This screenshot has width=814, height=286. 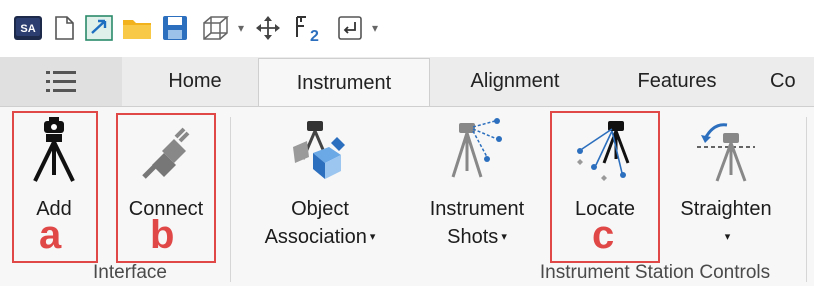 I want to click on tab-cut-off: Co, so click(x=792, y=81).